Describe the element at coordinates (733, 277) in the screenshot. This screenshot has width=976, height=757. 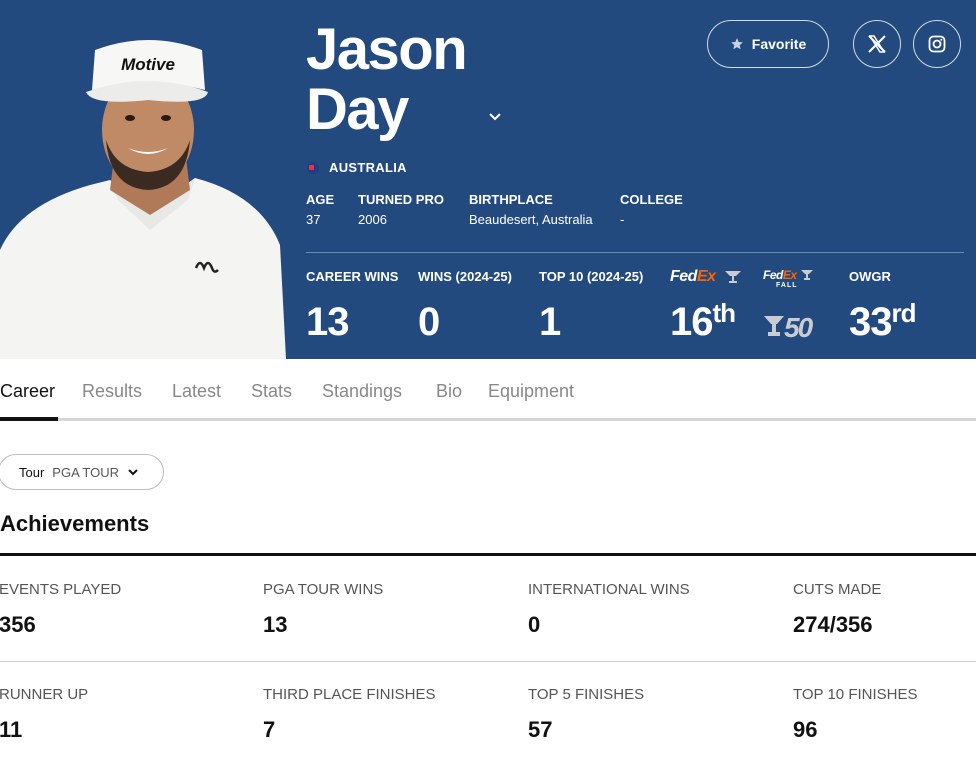
I see `trophy-icon` at that location.